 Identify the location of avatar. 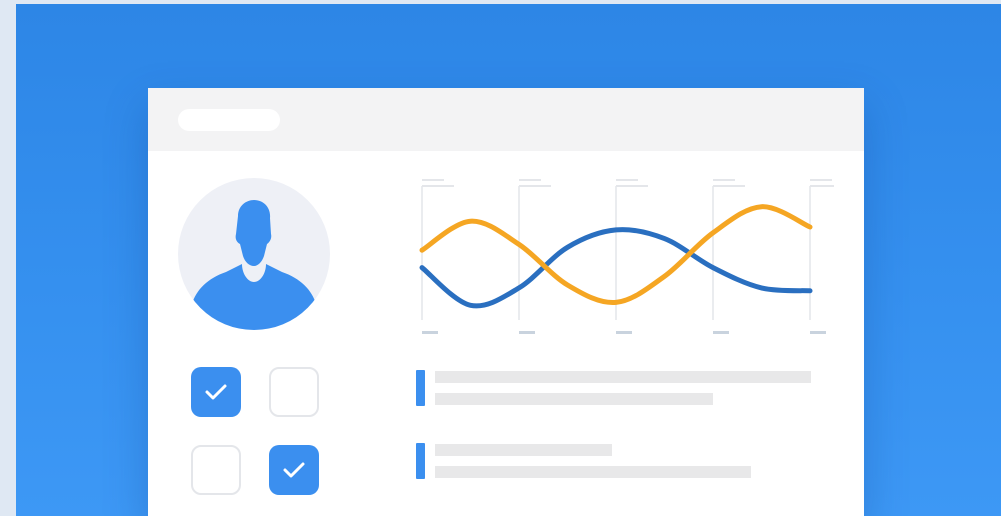
(254, 254).